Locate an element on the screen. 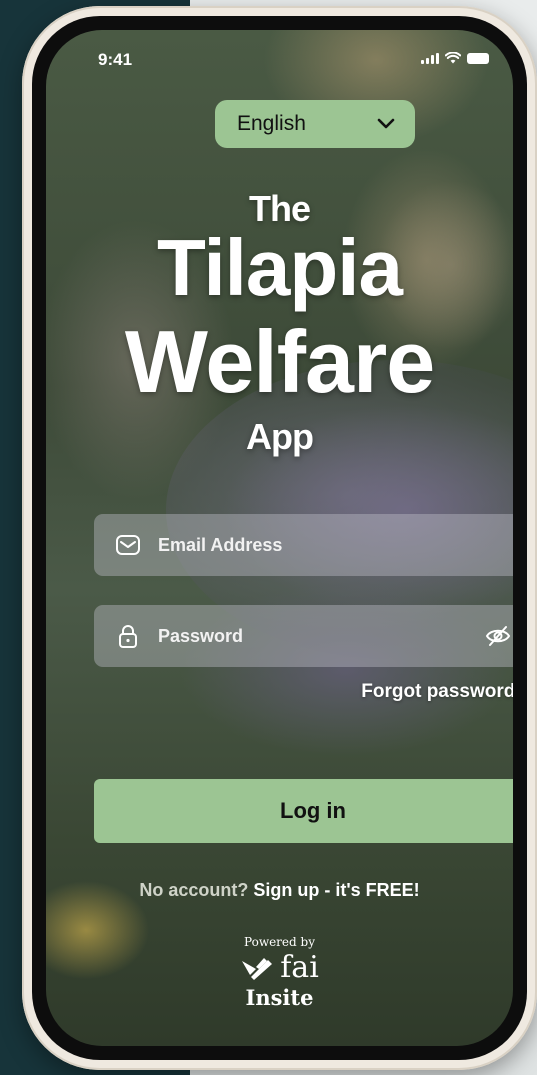 The width and height of the screenshot is (537, 1075). mail-icon is located at coordinates (128, 545).